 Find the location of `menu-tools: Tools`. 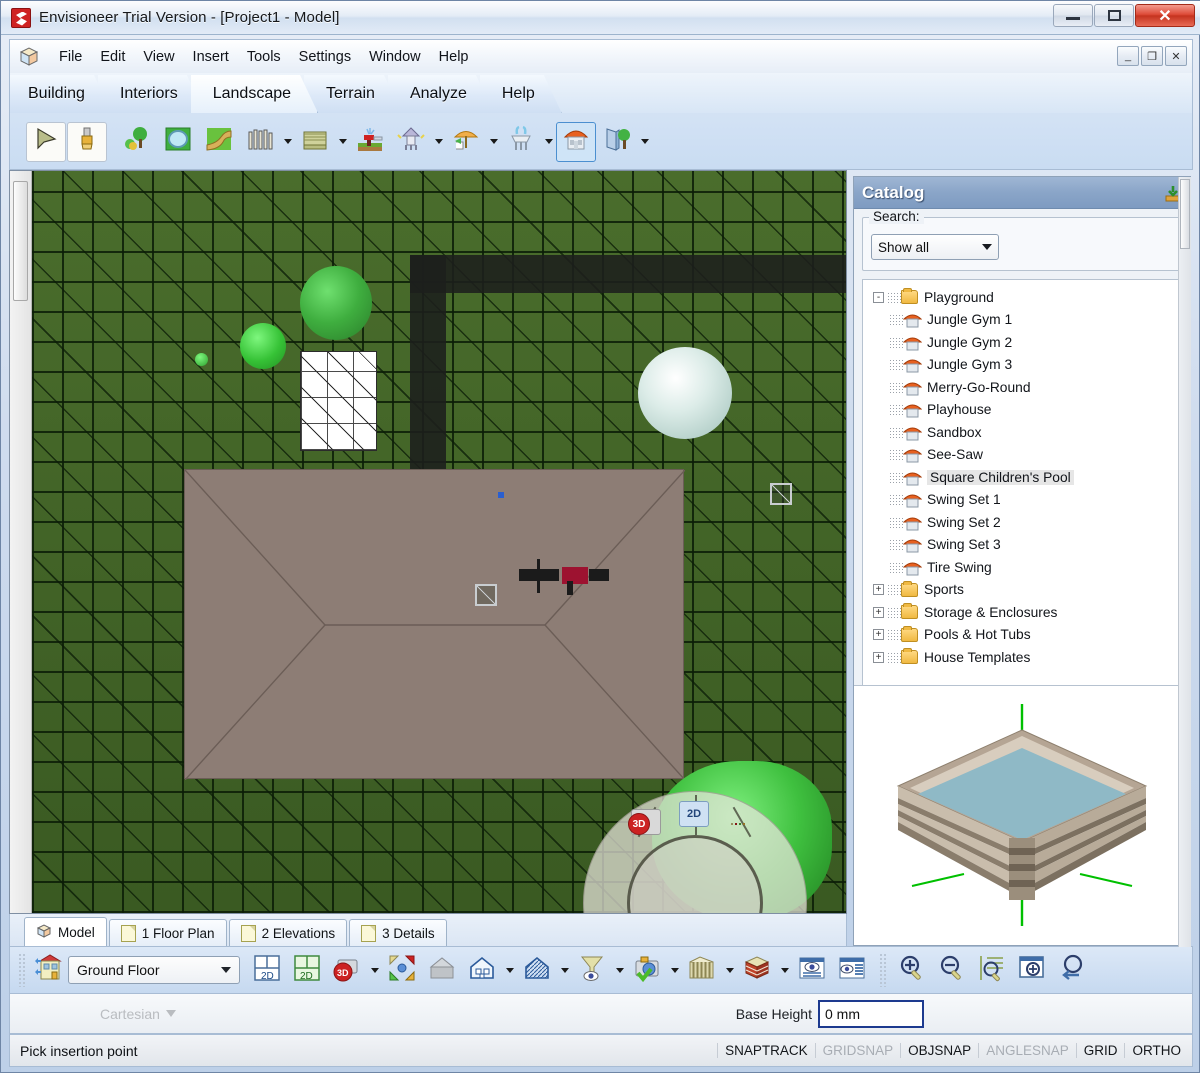

menu-tools: Tools is located at coordinates (264, 57).